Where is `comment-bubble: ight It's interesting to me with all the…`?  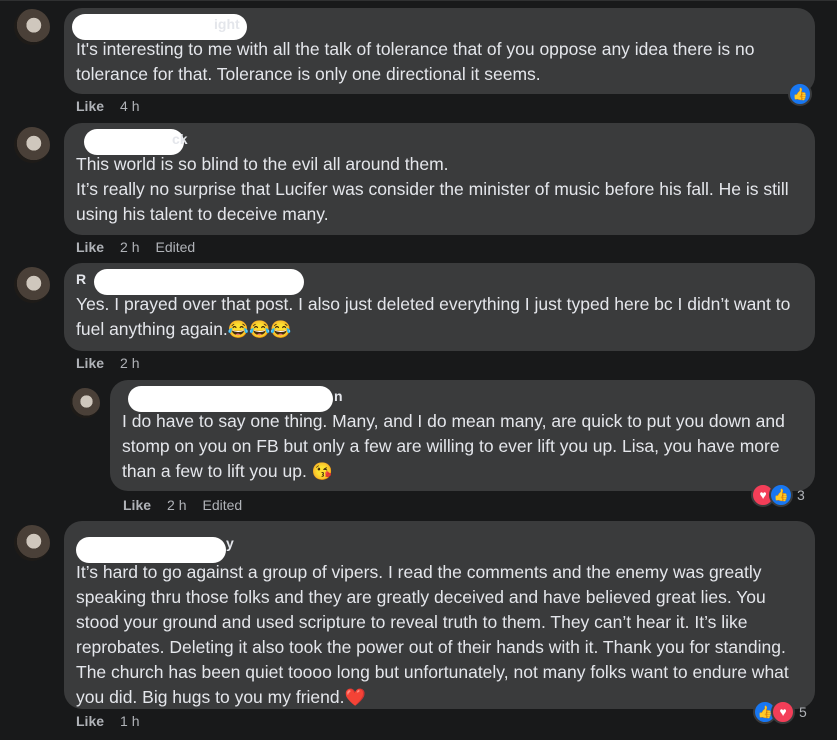
comment-bubble: ight It's interesting to me with all the… is located at coordinates (439, 51).